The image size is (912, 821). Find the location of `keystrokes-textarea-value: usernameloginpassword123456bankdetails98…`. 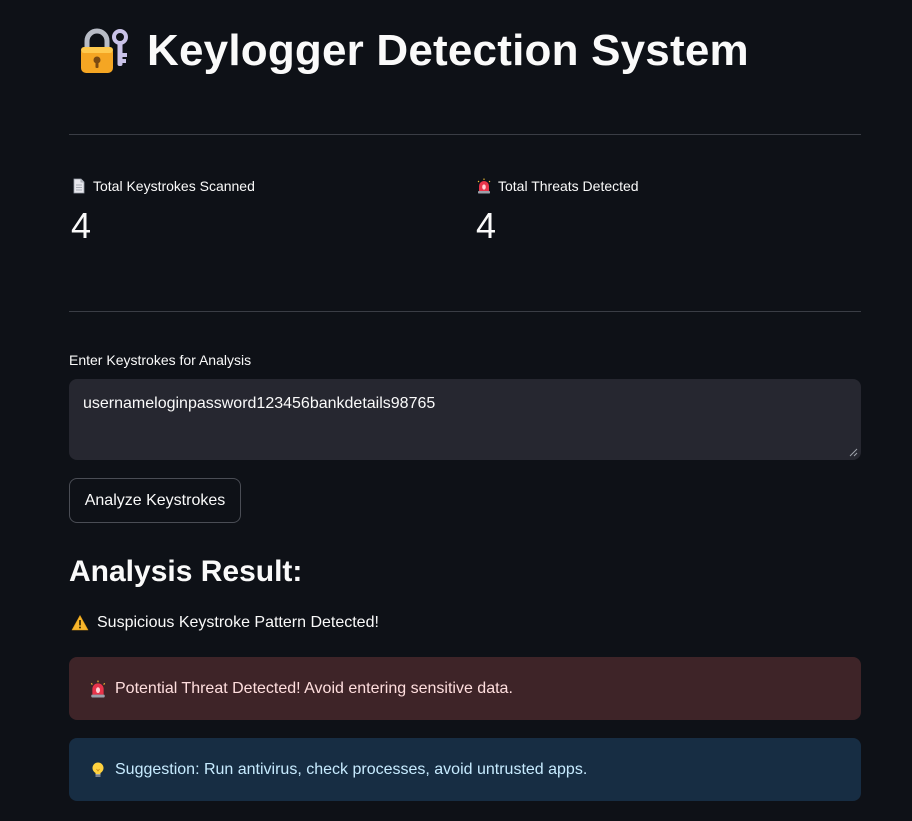

keystrokes-textarea-value: usernameloginpassword123456bankdetails98… is located at coordinates (259, 403).